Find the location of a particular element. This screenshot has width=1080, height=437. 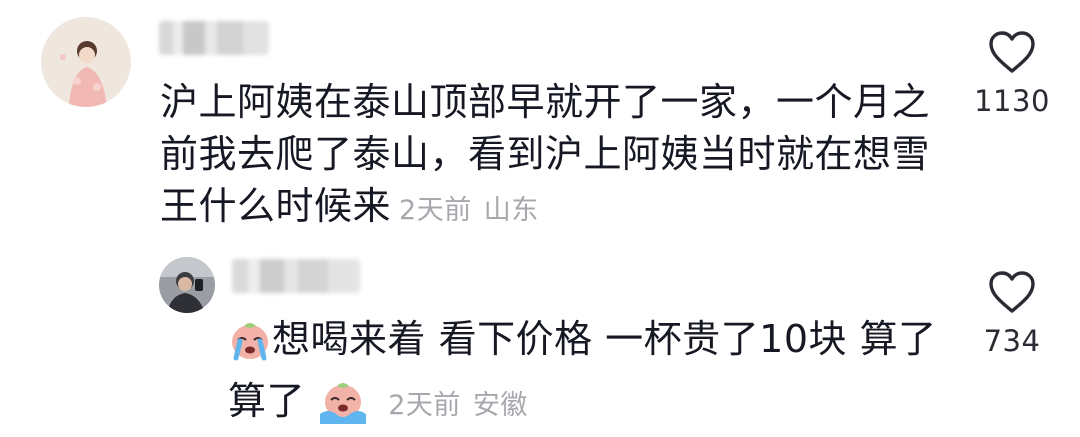

like-count: 1130 is located at coordinates (1012, 101).